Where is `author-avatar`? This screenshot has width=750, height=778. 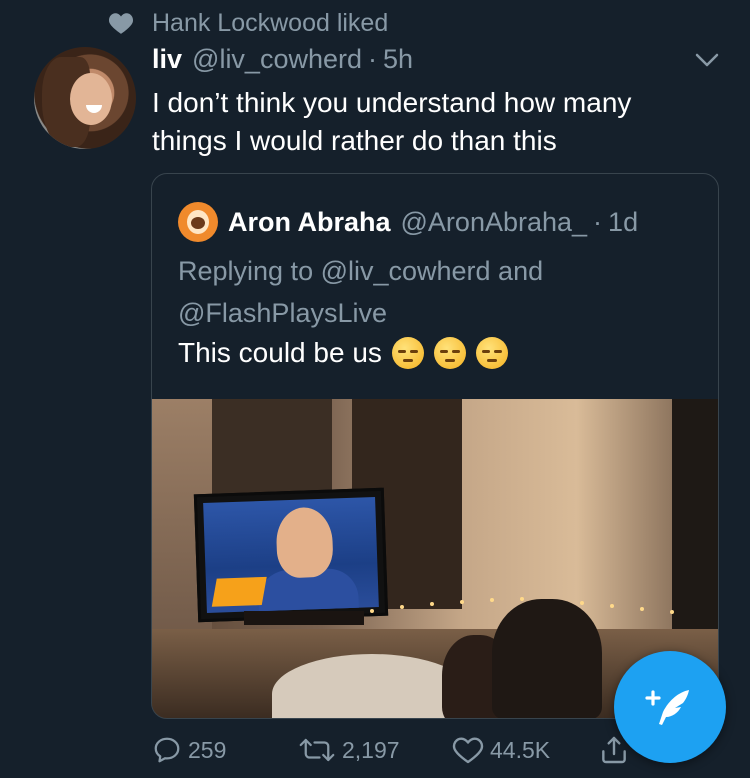
author-avatar is located at coordinates (85, 98).